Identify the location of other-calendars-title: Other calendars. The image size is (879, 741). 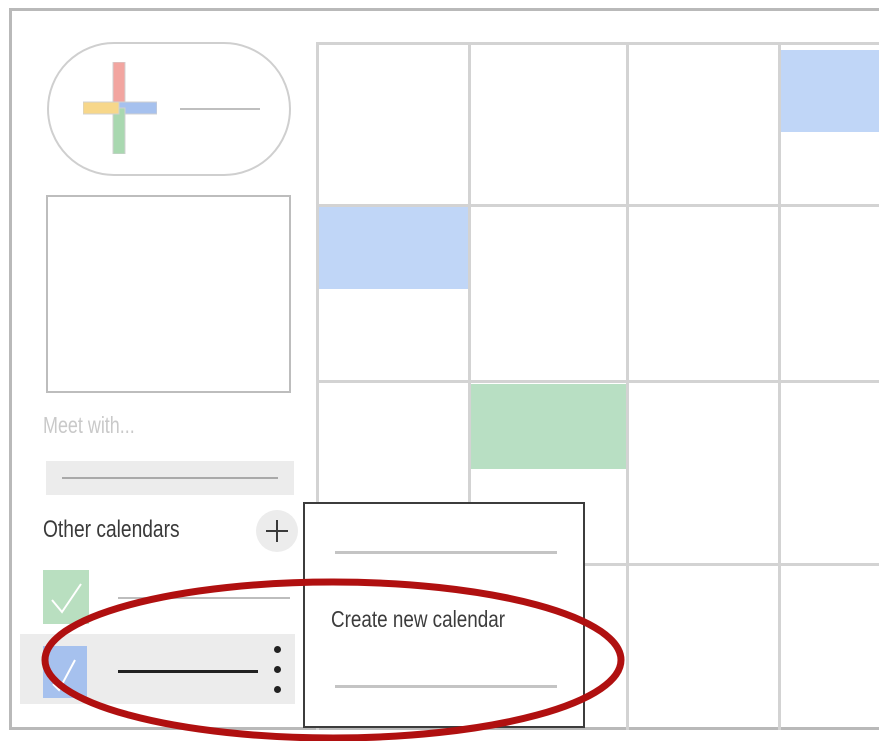
(111, 529).